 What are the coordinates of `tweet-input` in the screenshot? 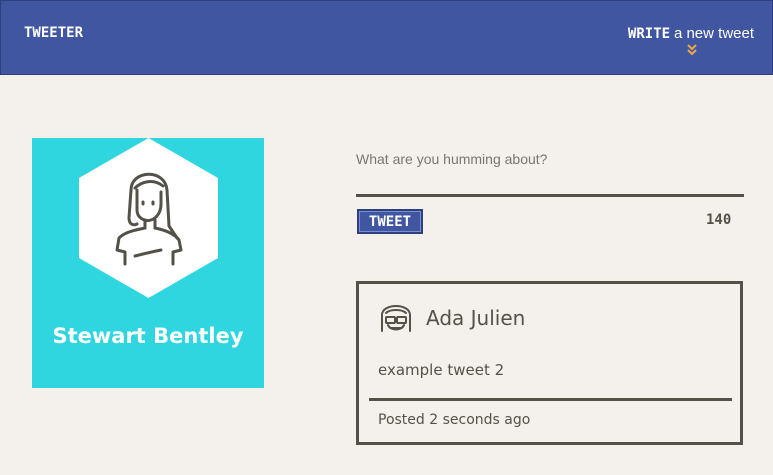 It's located at (550, 171).